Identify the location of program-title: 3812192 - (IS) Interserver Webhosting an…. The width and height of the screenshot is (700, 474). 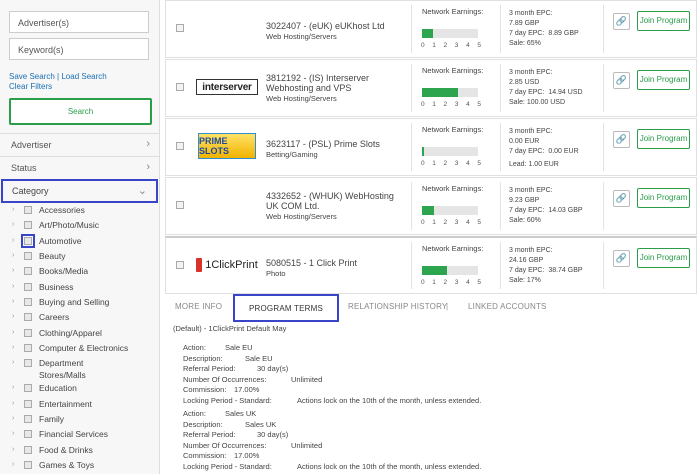
(336, 88).